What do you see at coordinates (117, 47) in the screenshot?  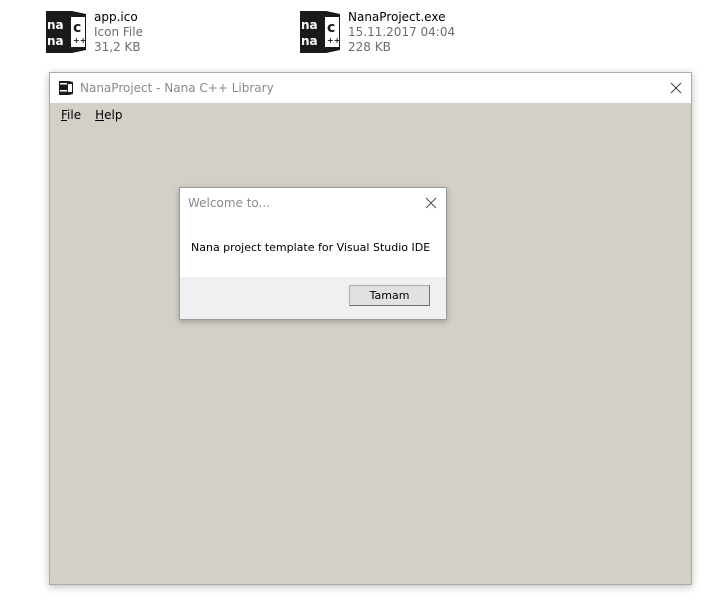 I see `file-size: 31,2 KB` at bounding box center [117, 47].